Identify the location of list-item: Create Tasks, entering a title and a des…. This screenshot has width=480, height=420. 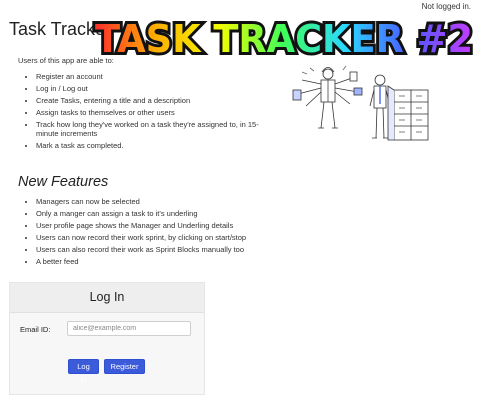
(156, 101).